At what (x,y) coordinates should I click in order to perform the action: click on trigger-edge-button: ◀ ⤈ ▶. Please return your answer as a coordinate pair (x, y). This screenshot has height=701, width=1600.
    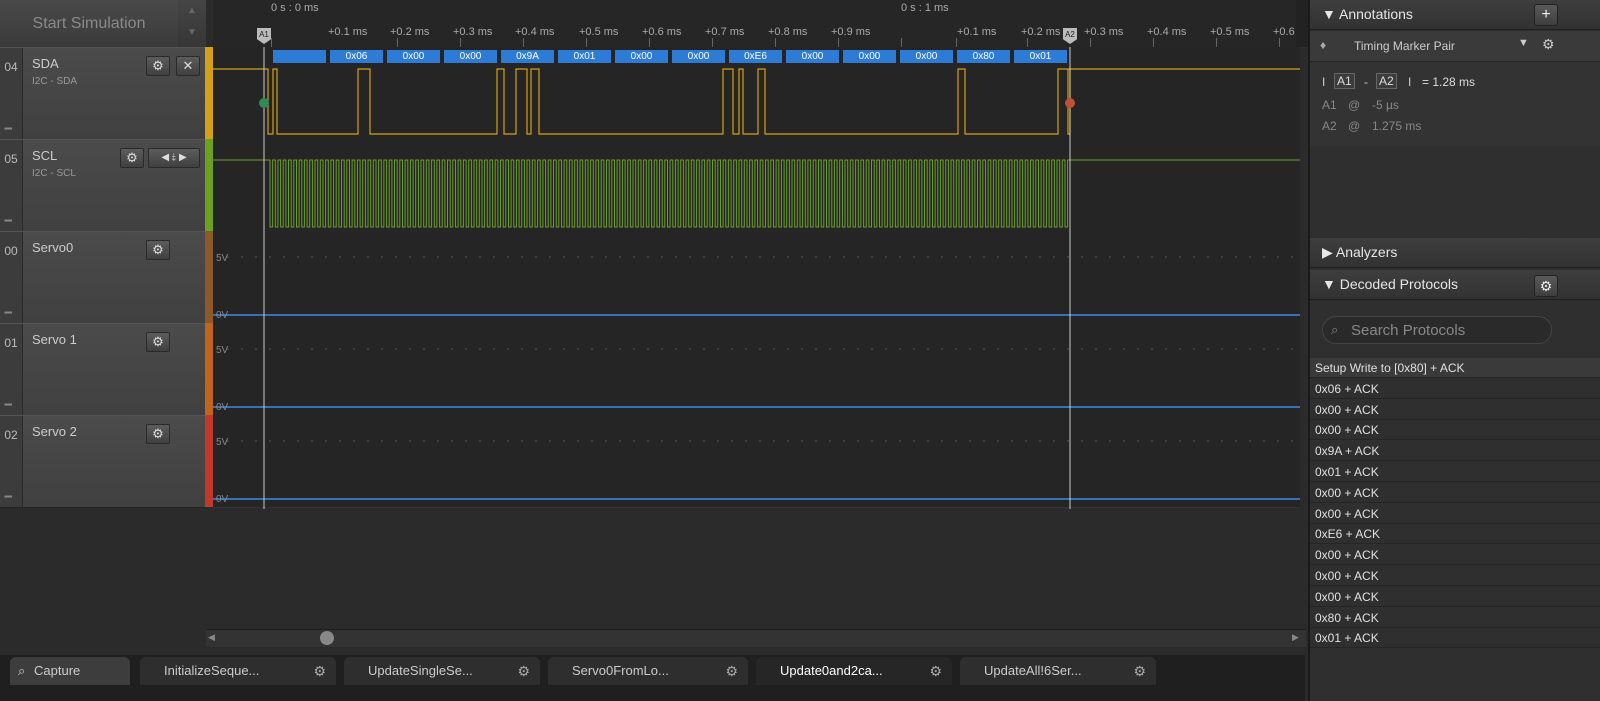
    Looking at the image, I should click on (174, 158).